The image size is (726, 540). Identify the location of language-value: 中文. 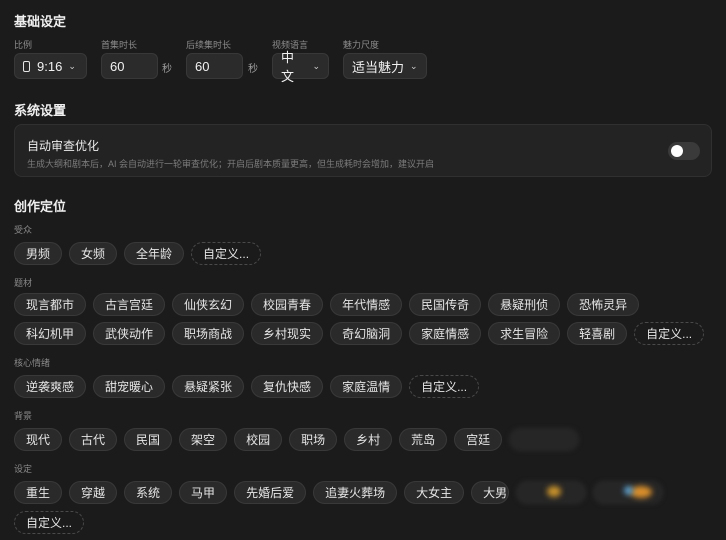
(288, 67).